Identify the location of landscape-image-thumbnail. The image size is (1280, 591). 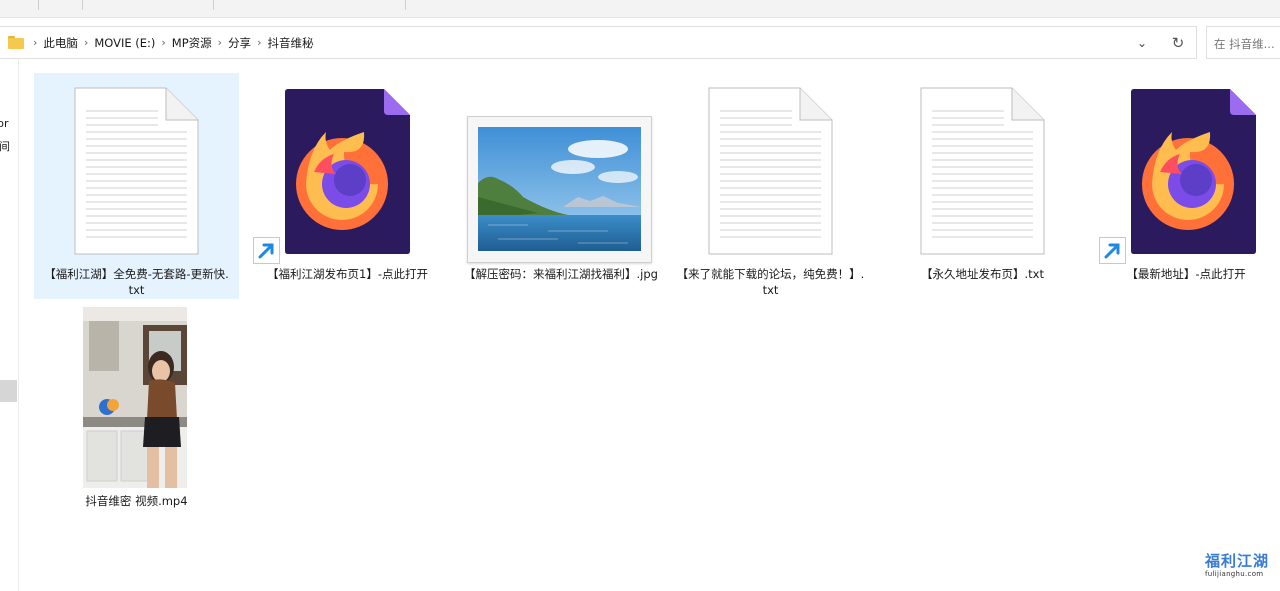
(559, 189).